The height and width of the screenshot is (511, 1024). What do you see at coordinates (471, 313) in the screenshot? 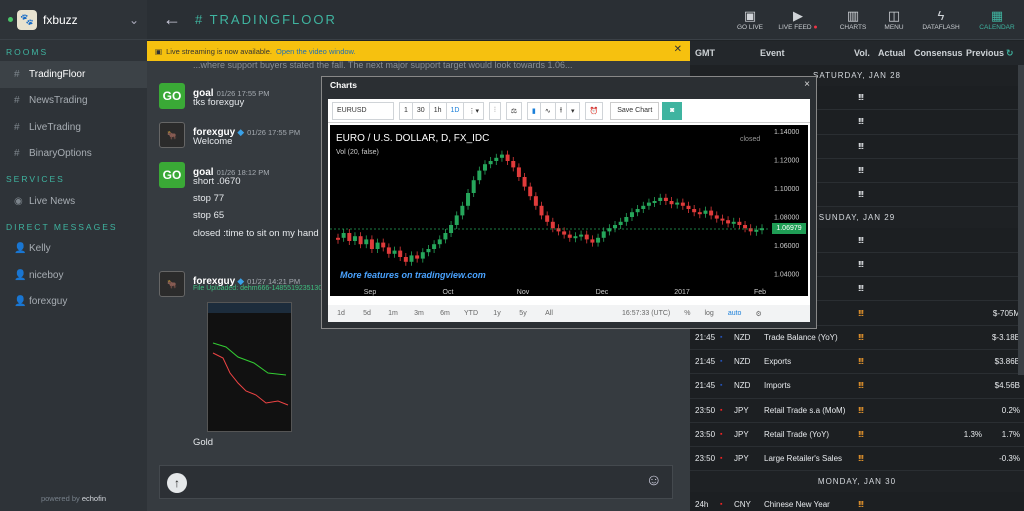
I see `range-button: YTD` at bounding box center [471, 313].